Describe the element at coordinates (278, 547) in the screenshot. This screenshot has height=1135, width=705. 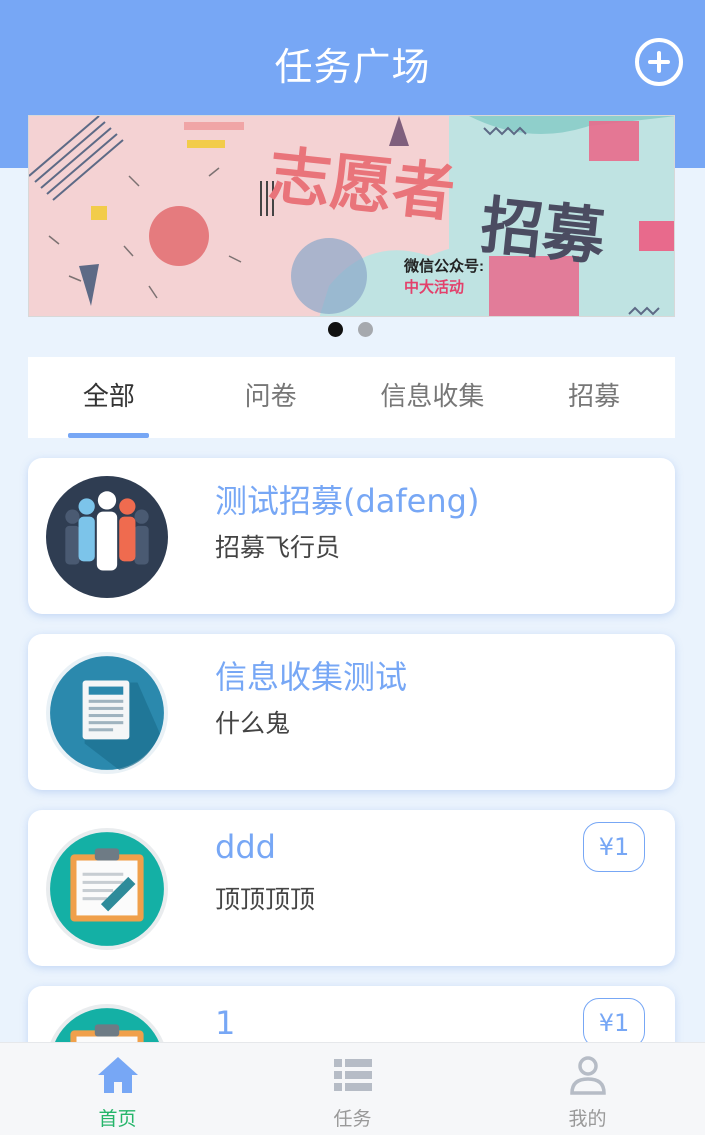
I see `task-description: 招募飞行员` at that location.